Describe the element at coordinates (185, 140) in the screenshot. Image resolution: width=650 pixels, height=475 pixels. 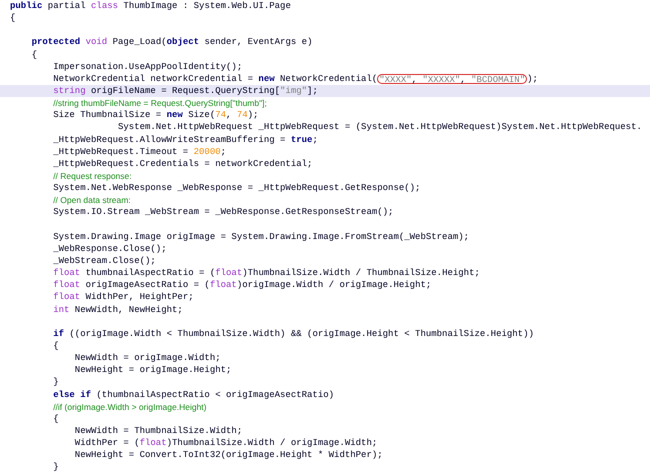
I see `code-line: _HttpWebRequest.AllowWriteStreamBuffering = true;` at that location.